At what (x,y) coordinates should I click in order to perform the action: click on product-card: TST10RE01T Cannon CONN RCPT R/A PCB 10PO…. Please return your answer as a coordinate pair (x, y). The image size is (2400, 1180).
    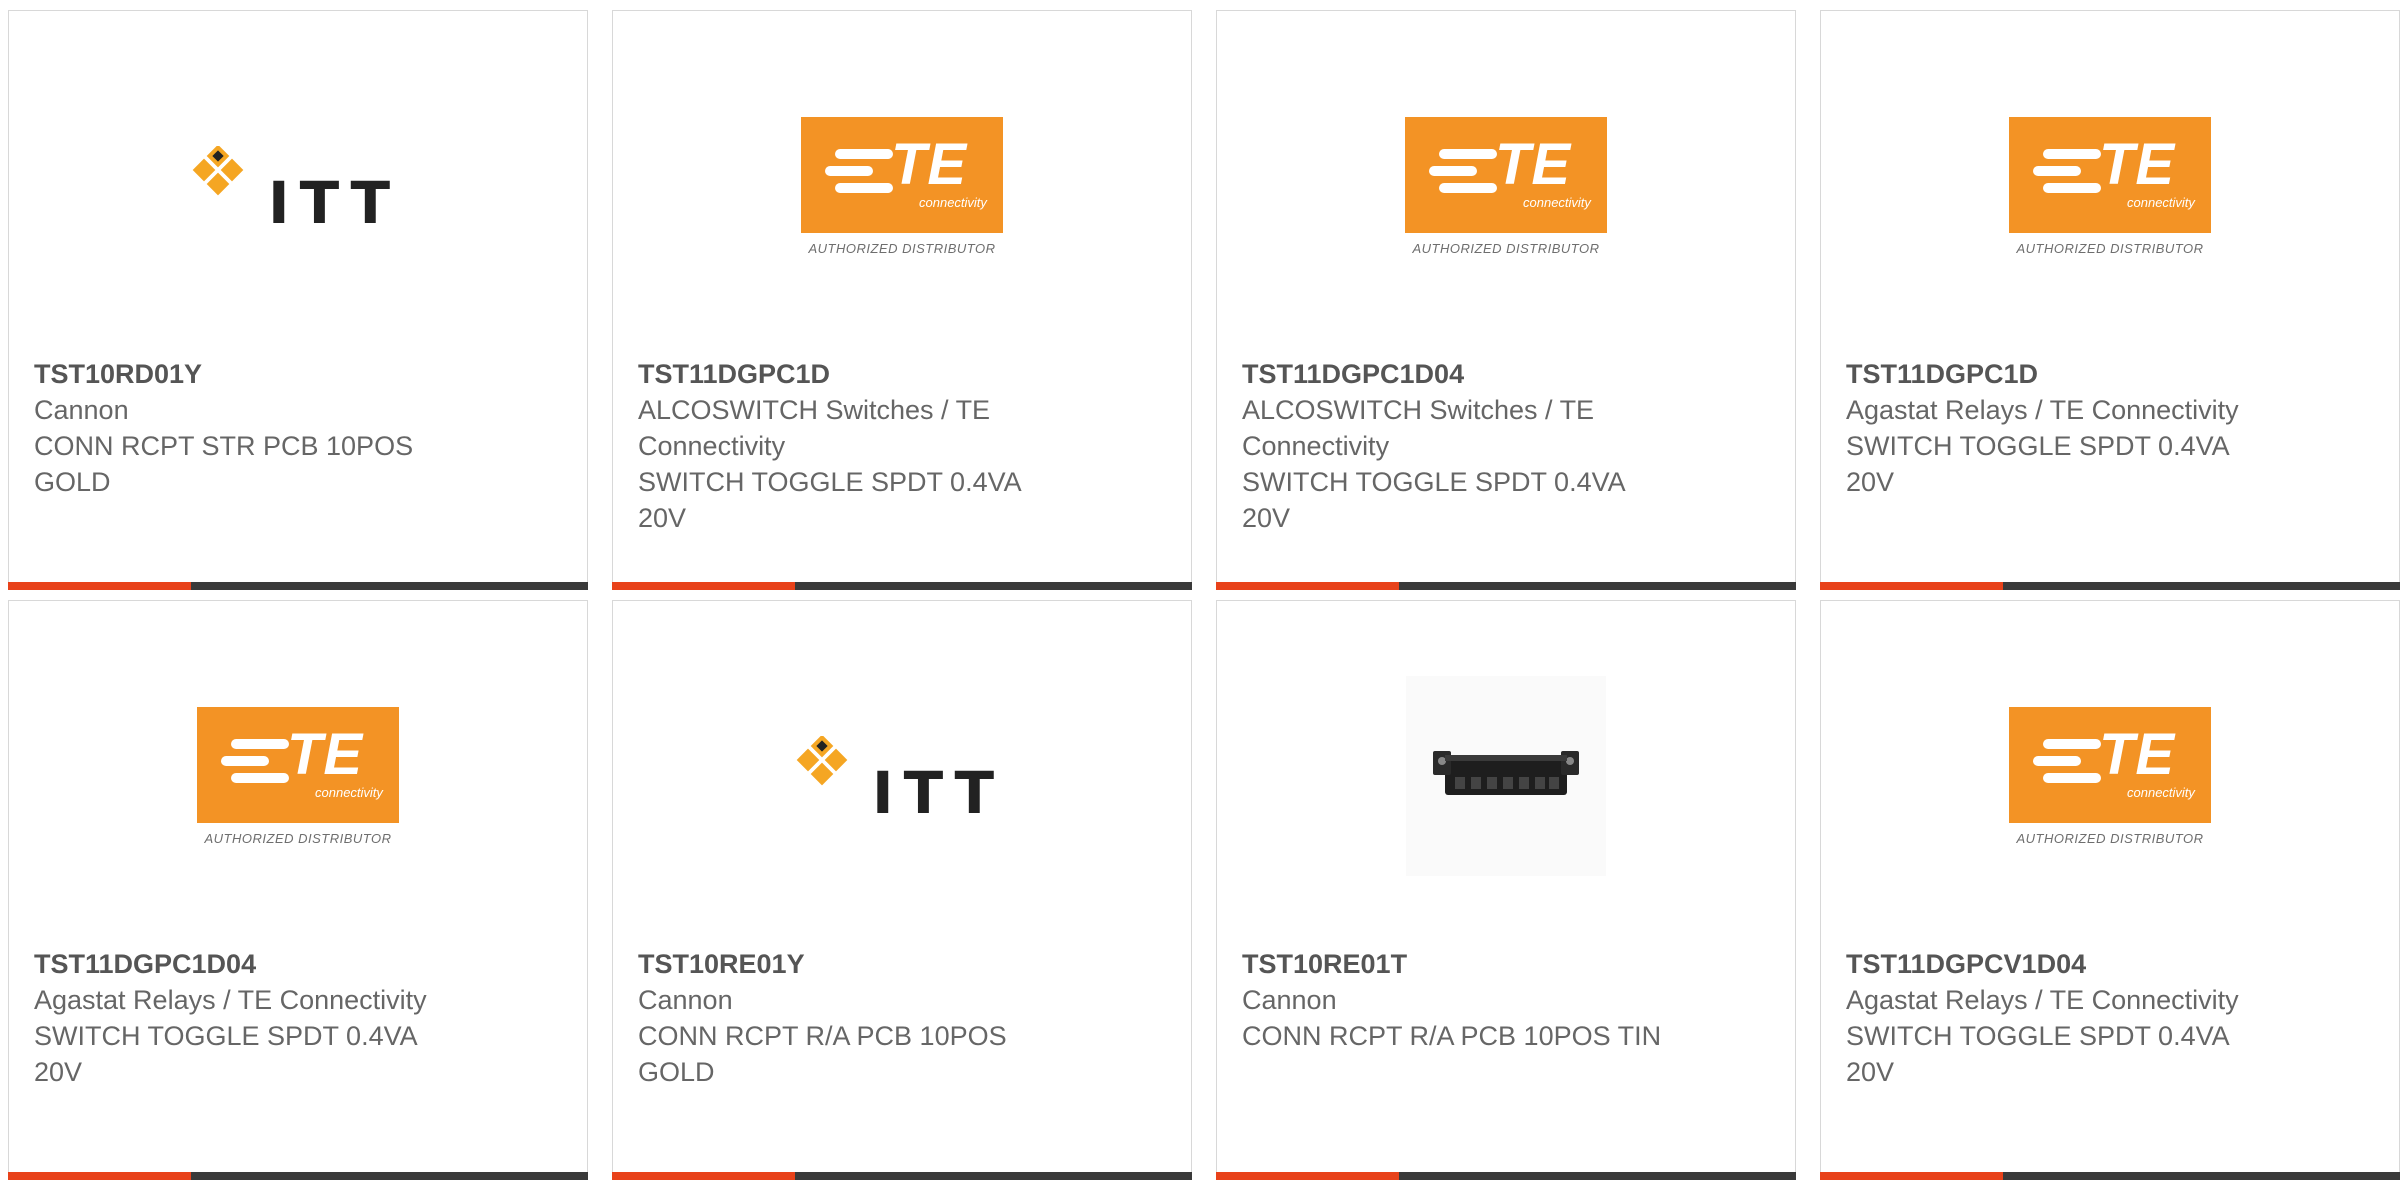
    Looking at the image, I should click on (1506, 890).